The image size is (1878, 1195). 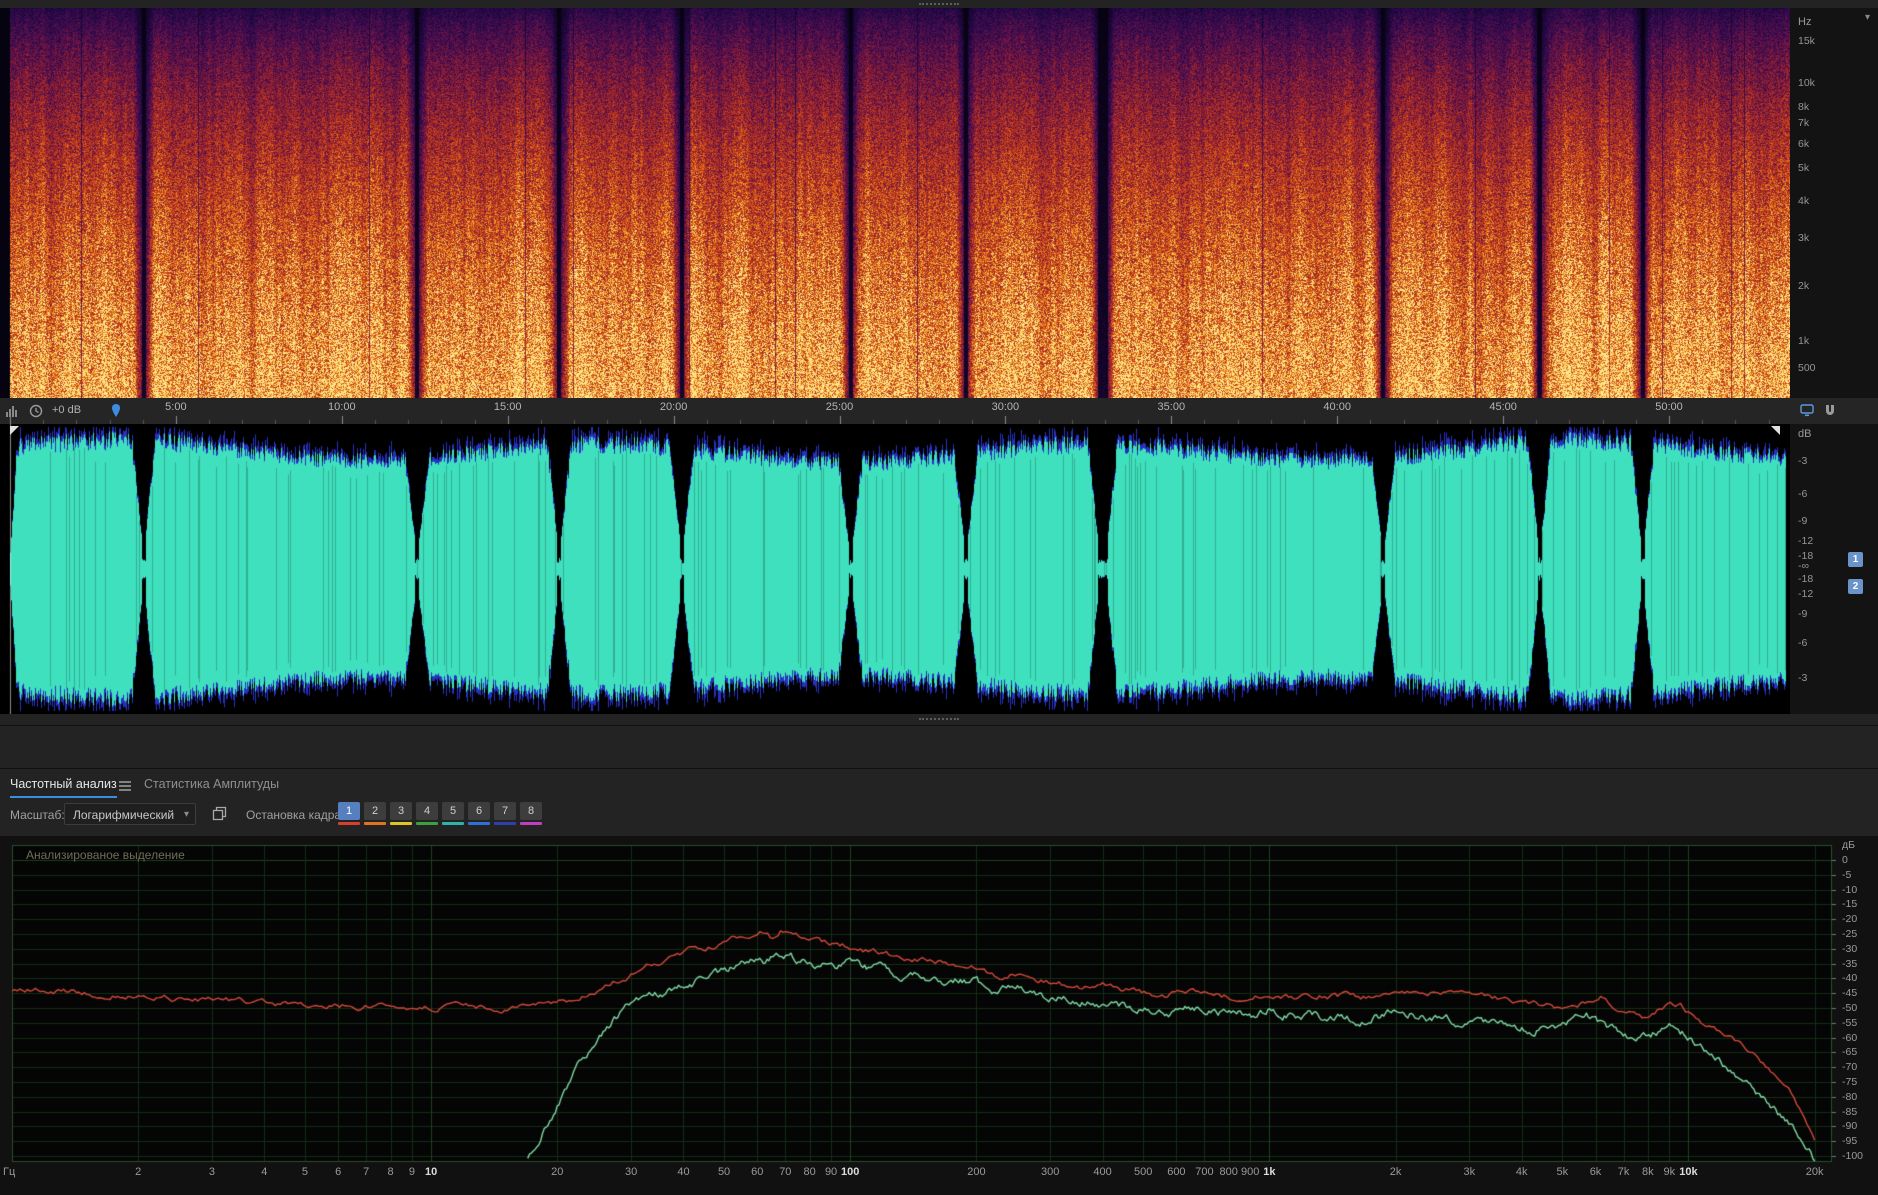 I want to click on x-tick-label: 7, so click(x=366, y=1172).